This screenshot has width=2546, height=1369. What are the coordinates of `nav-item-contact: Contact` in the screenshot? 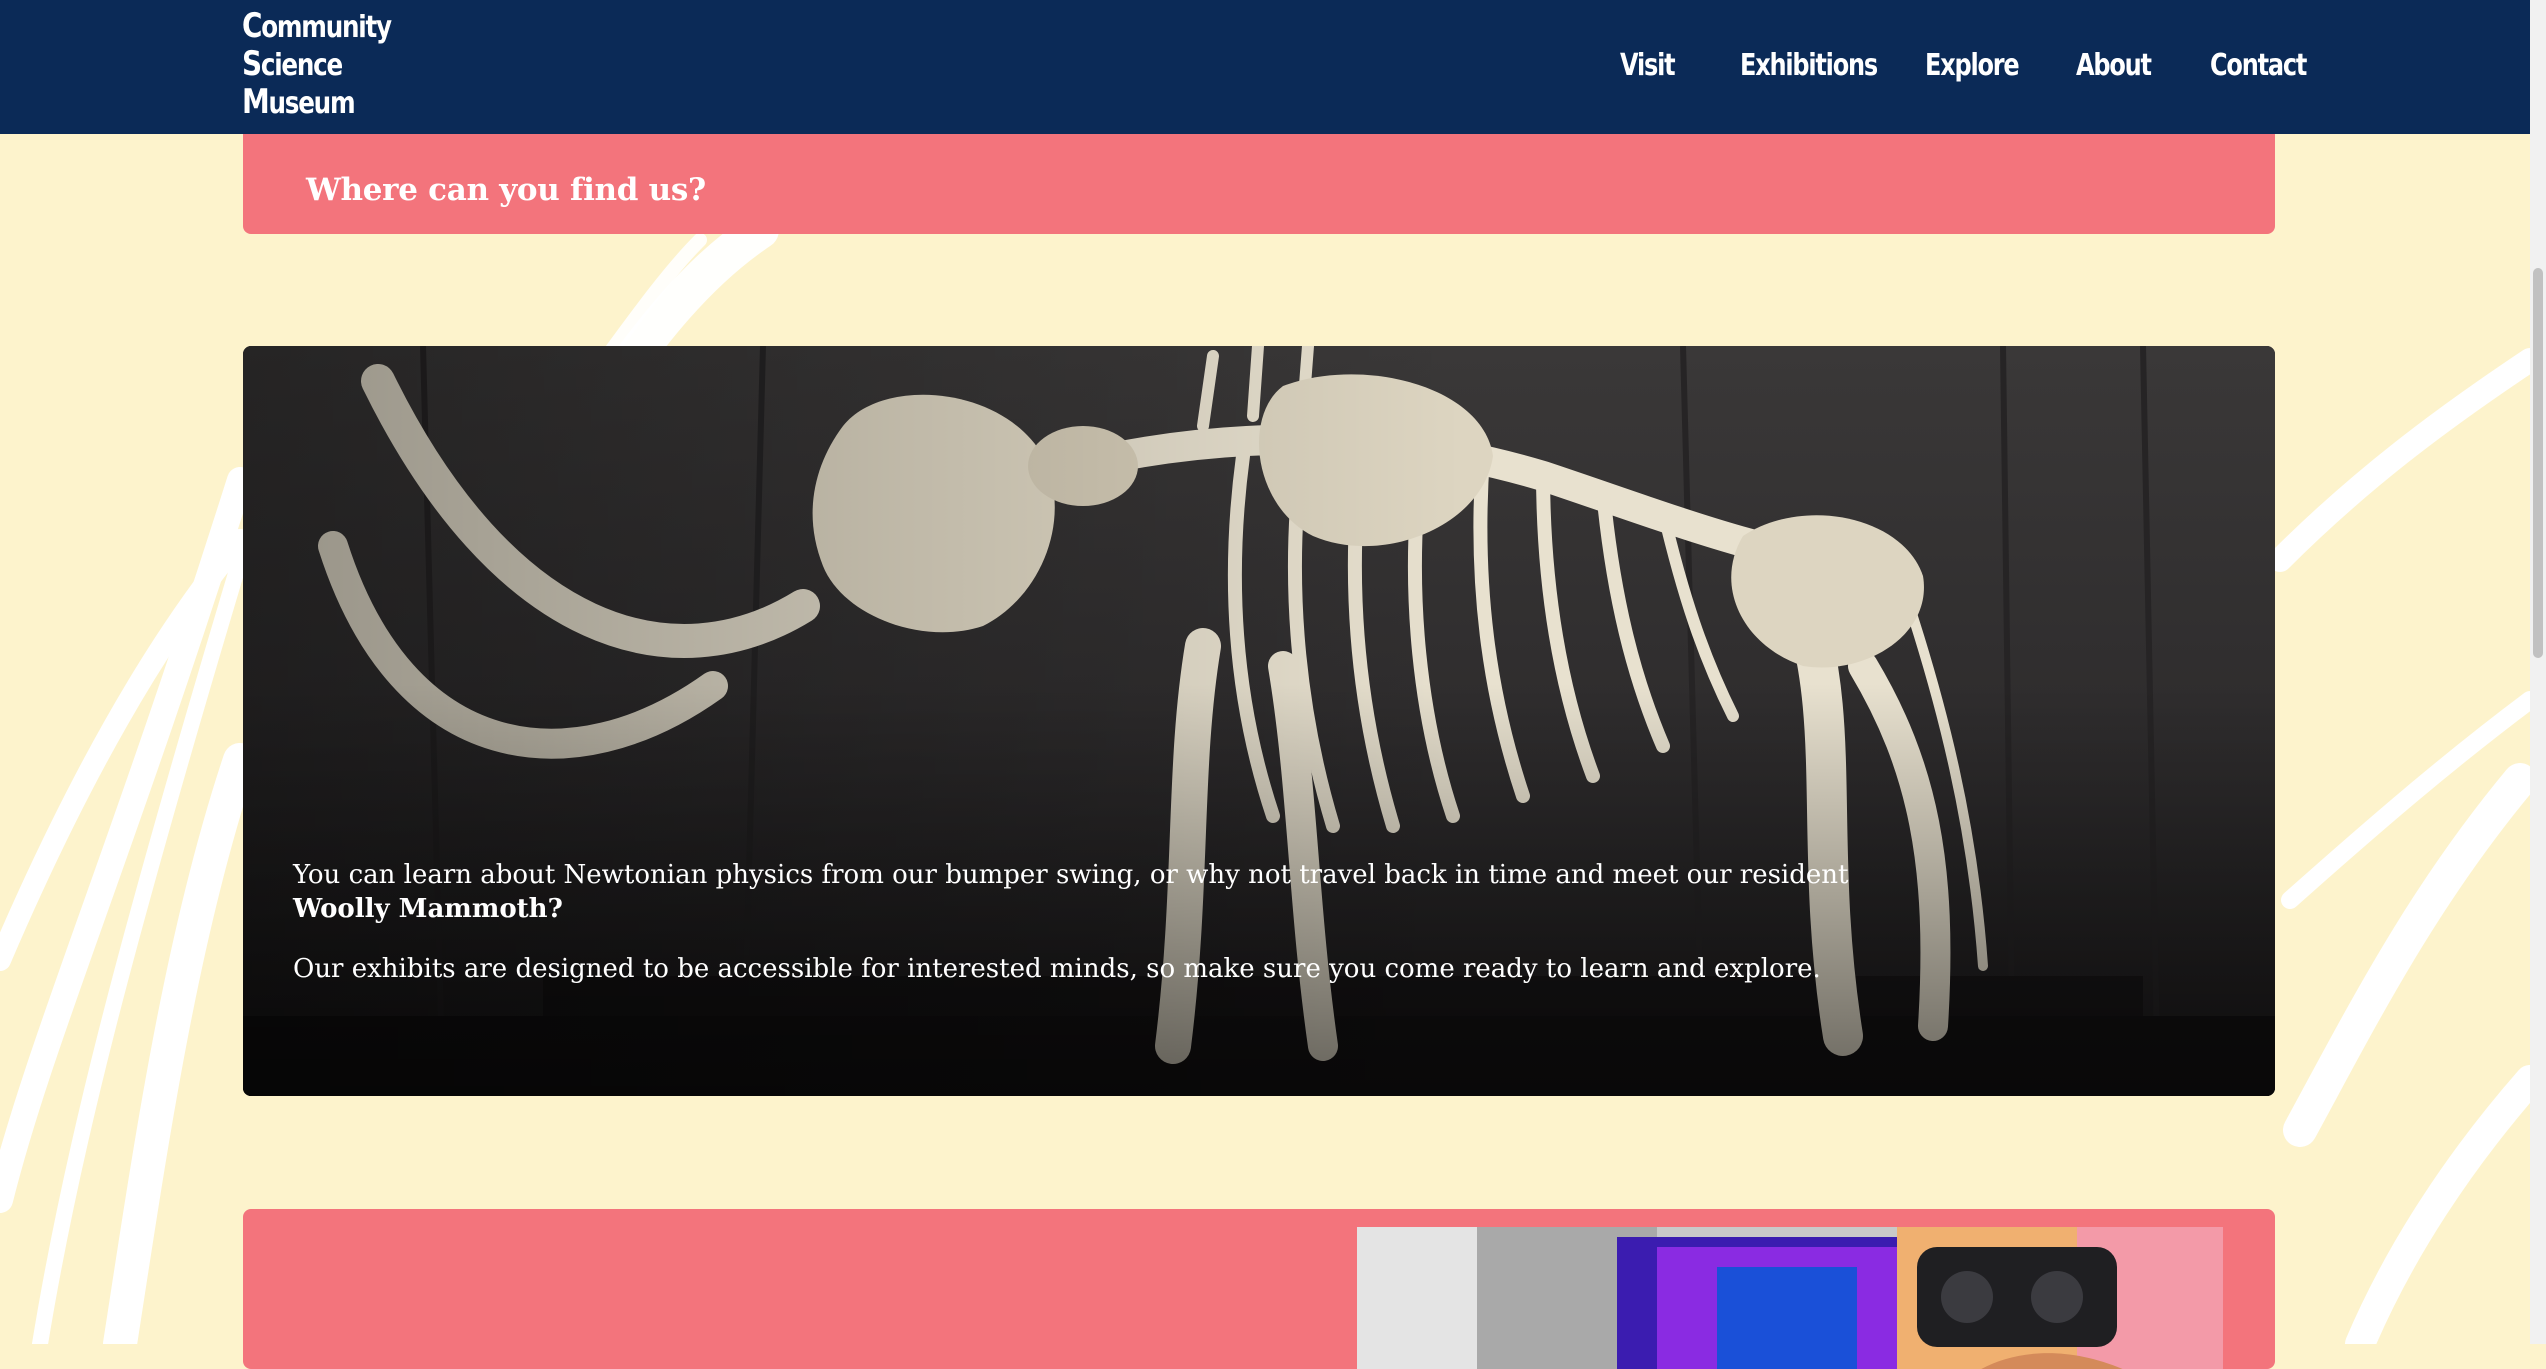 It's located at (2258, 66).